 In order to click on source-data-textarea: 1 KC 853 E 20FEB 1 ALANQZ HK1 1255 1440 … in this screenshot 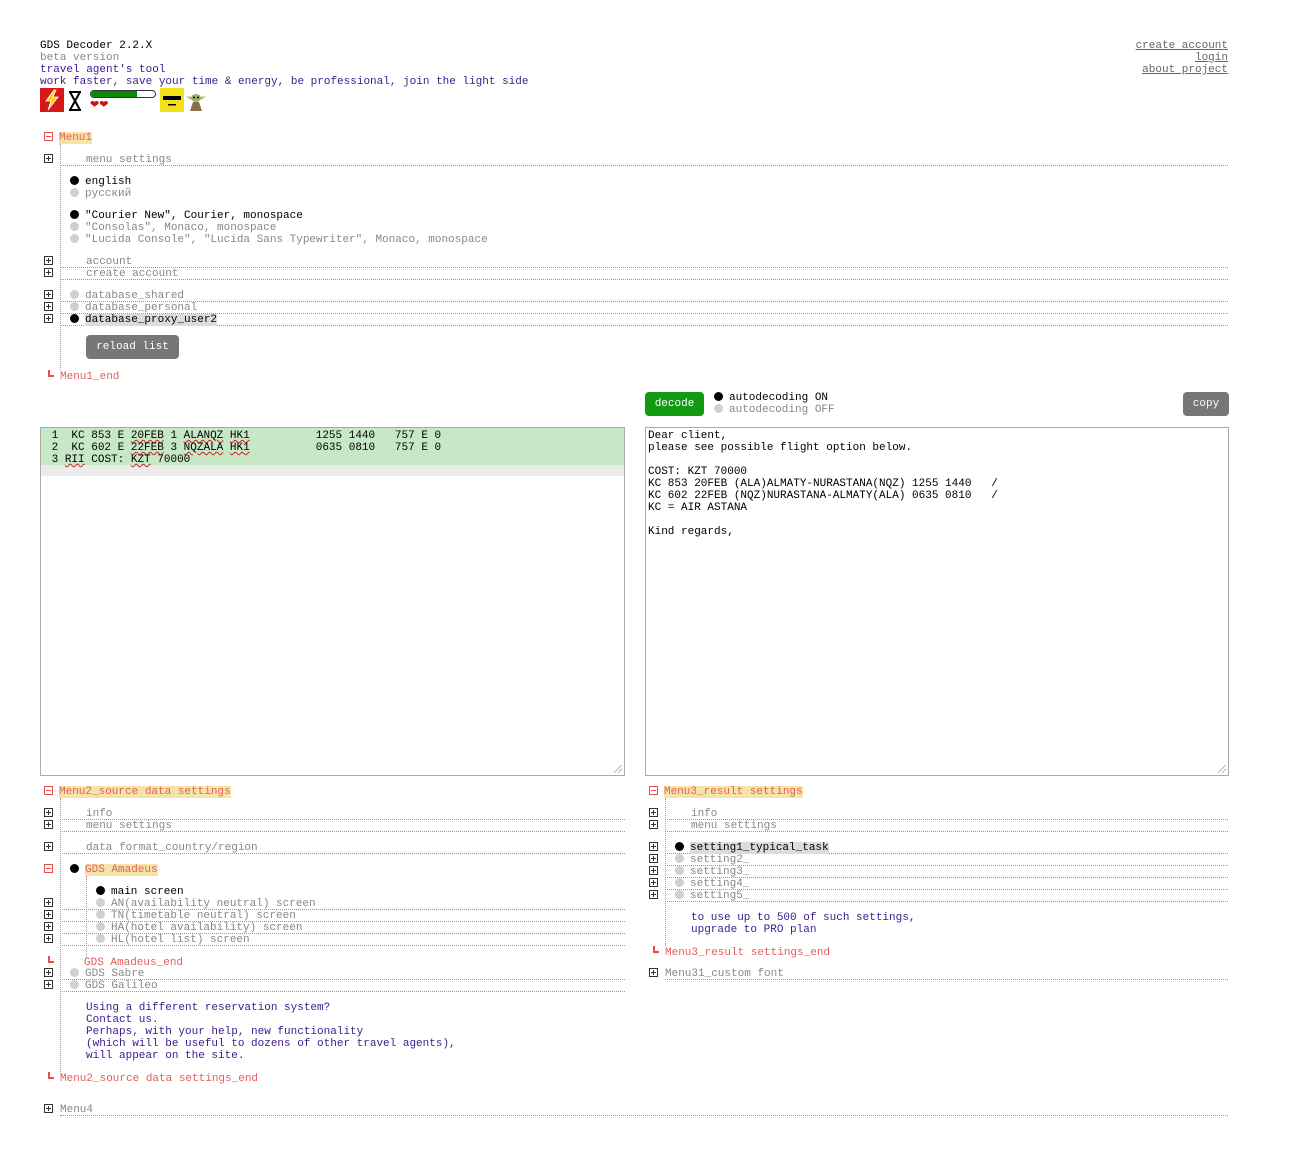, I will do `click(332, 601)`.